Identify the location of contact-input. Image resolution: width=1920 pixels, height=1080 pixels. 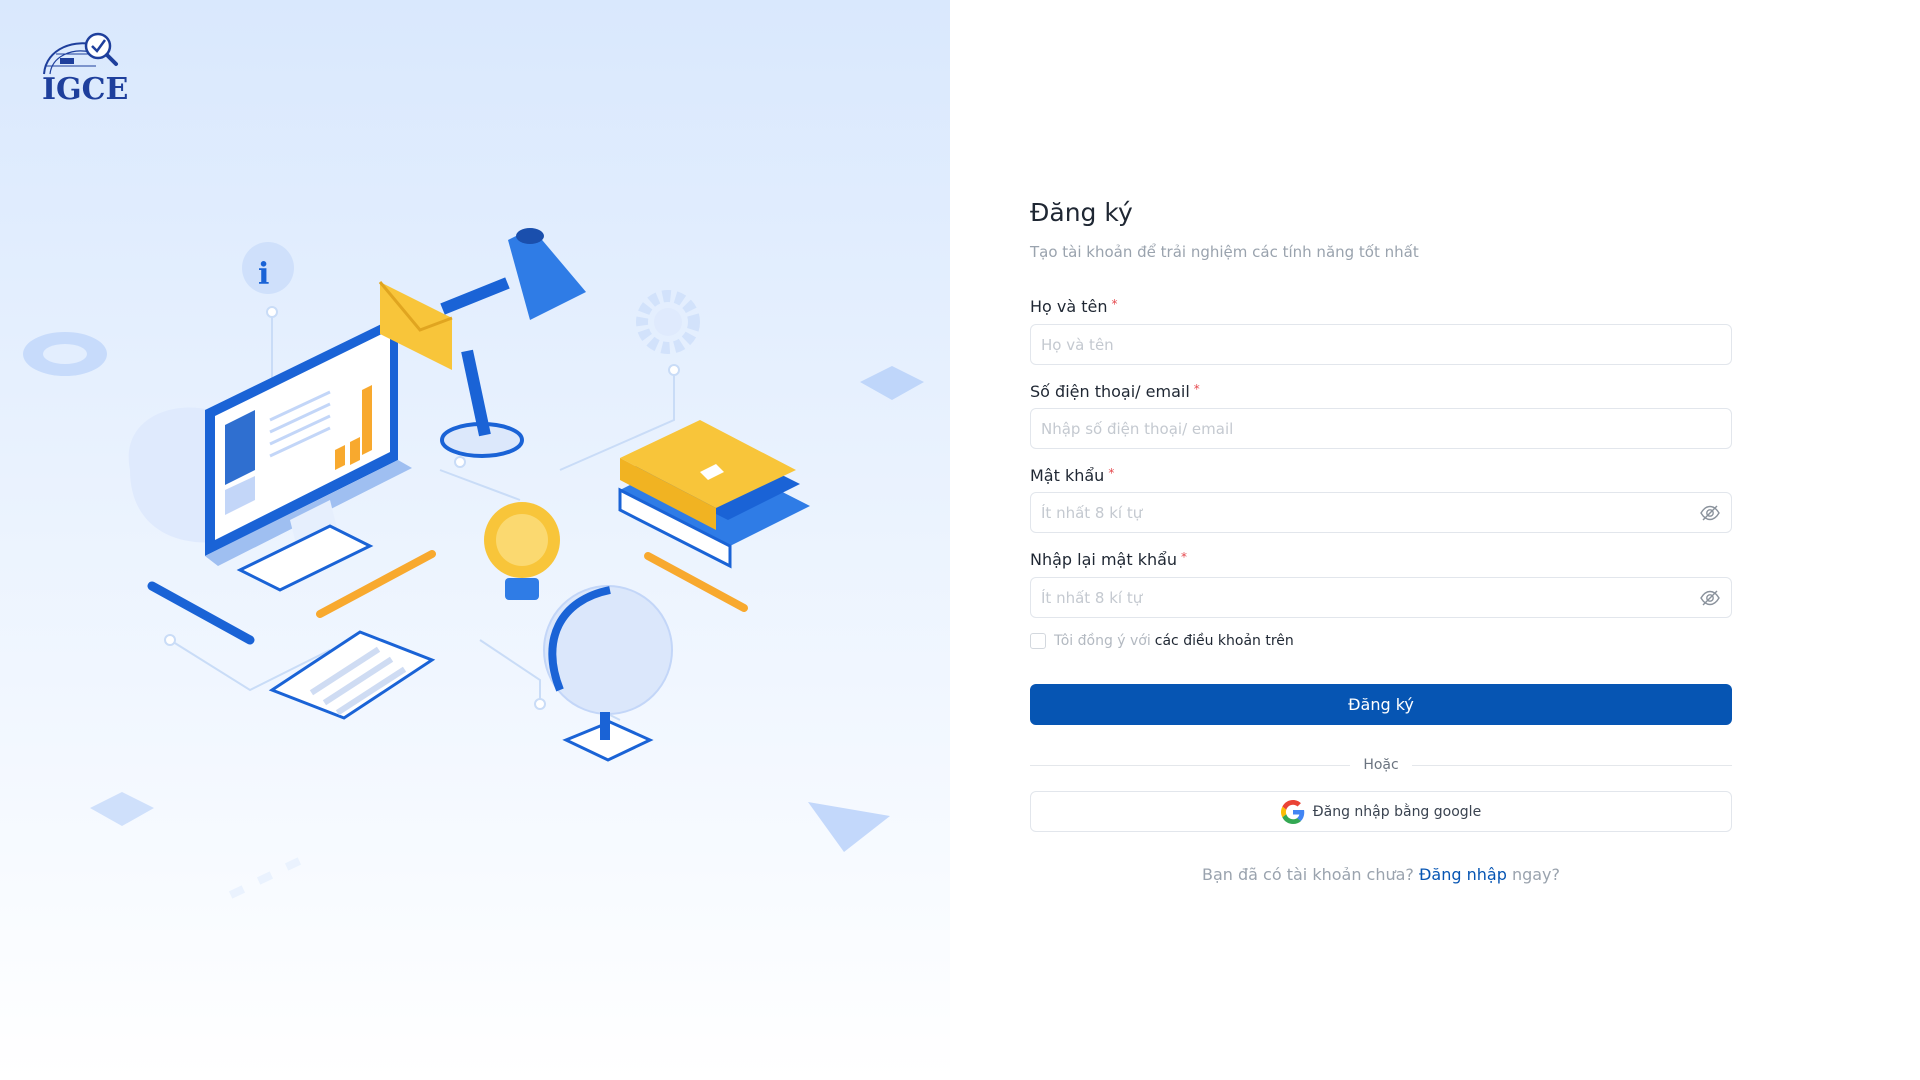
(1381, 428).